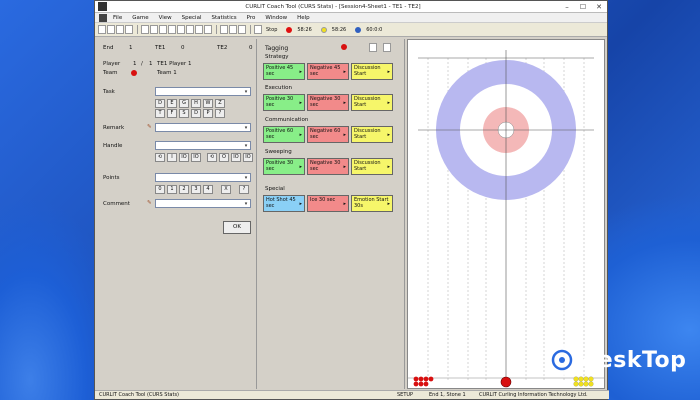 This screenshot has height=400, width=700. What do you see at coordinates (129, 29) in the screenshot?
I see `print-icon` at bounding box center [129, 29].